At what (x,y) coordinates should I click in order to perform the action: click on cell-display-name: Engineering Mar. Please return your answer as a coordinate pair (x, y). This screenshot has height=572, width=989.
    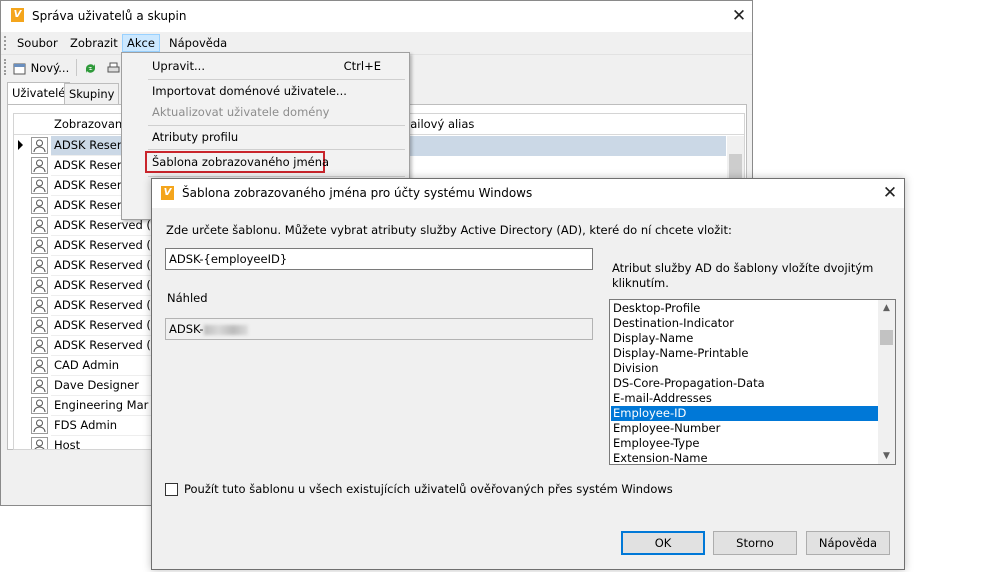
    Looking at the image, I should click on (108, 406).